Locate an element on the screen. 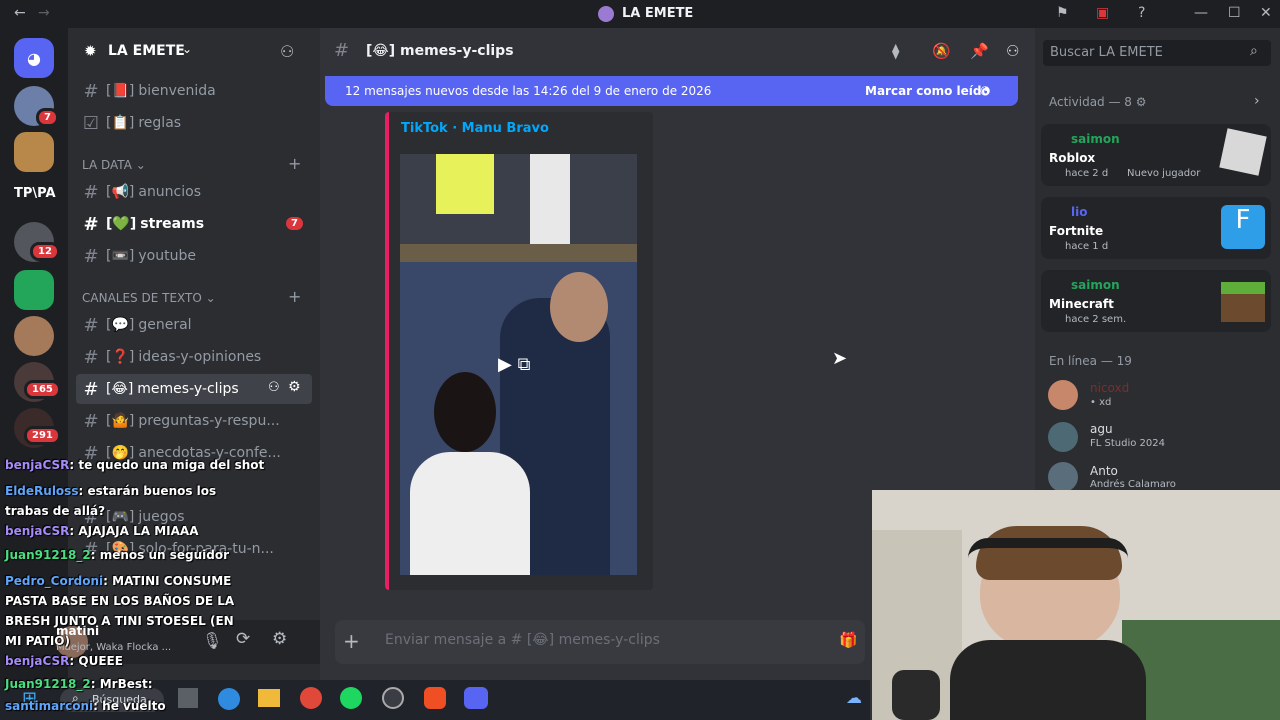 The height and width of the screenshot is (720, 1280). chat-message: santimarconi: he vuelto is located at coordinates (85, 706).